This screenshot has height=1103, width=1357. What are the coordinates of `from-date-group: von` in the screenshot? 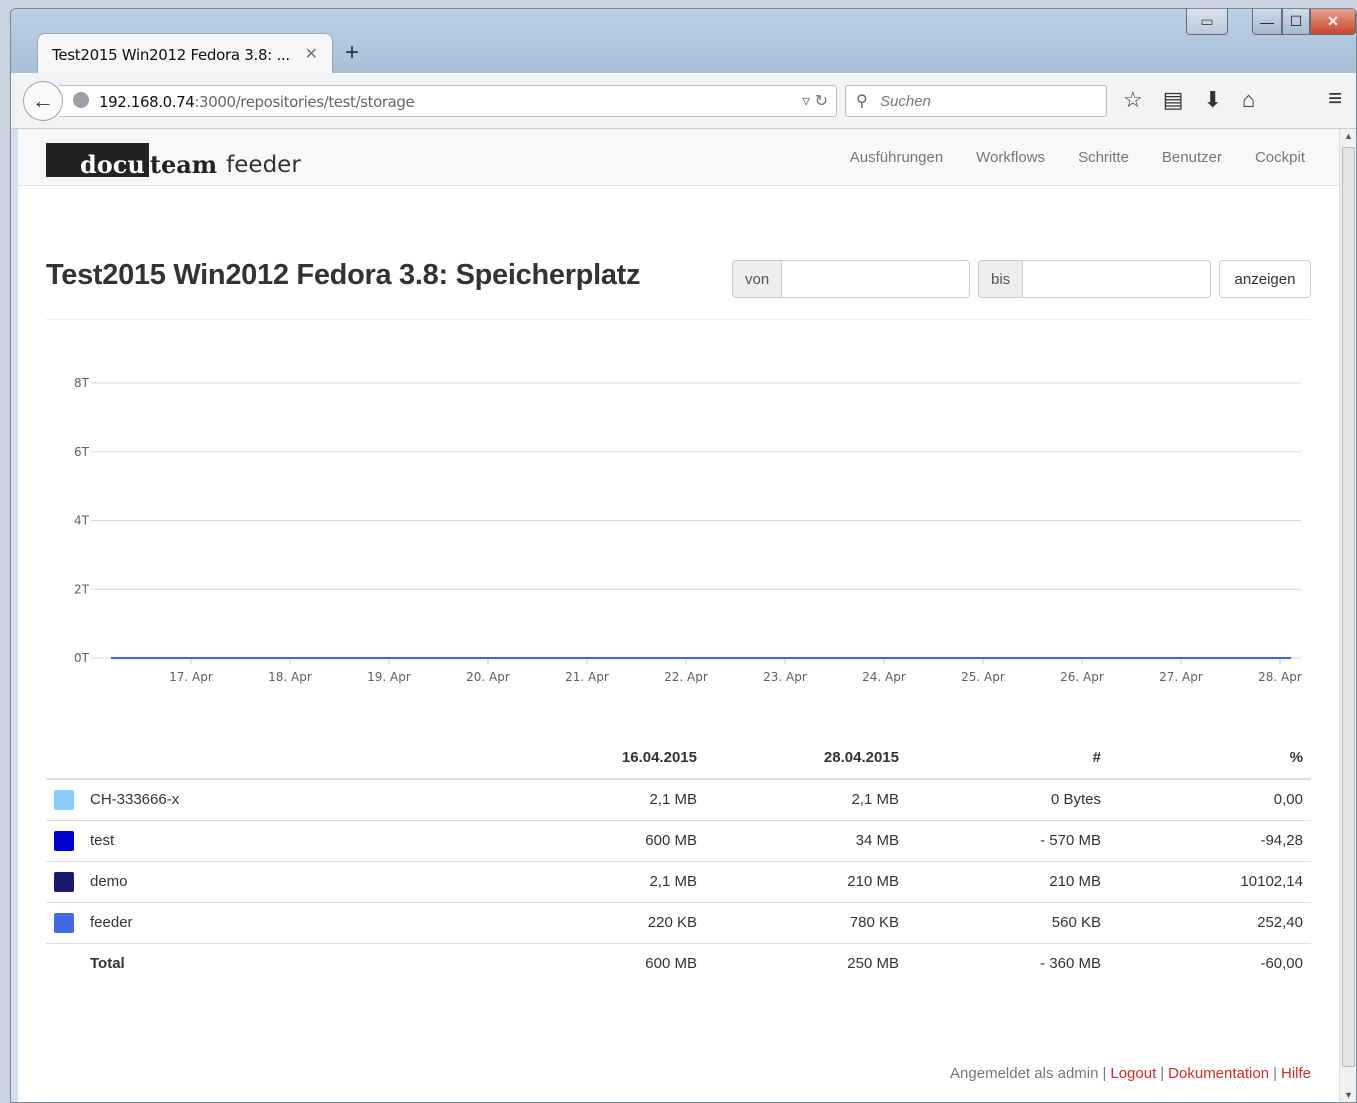 It's located at (851, 279).